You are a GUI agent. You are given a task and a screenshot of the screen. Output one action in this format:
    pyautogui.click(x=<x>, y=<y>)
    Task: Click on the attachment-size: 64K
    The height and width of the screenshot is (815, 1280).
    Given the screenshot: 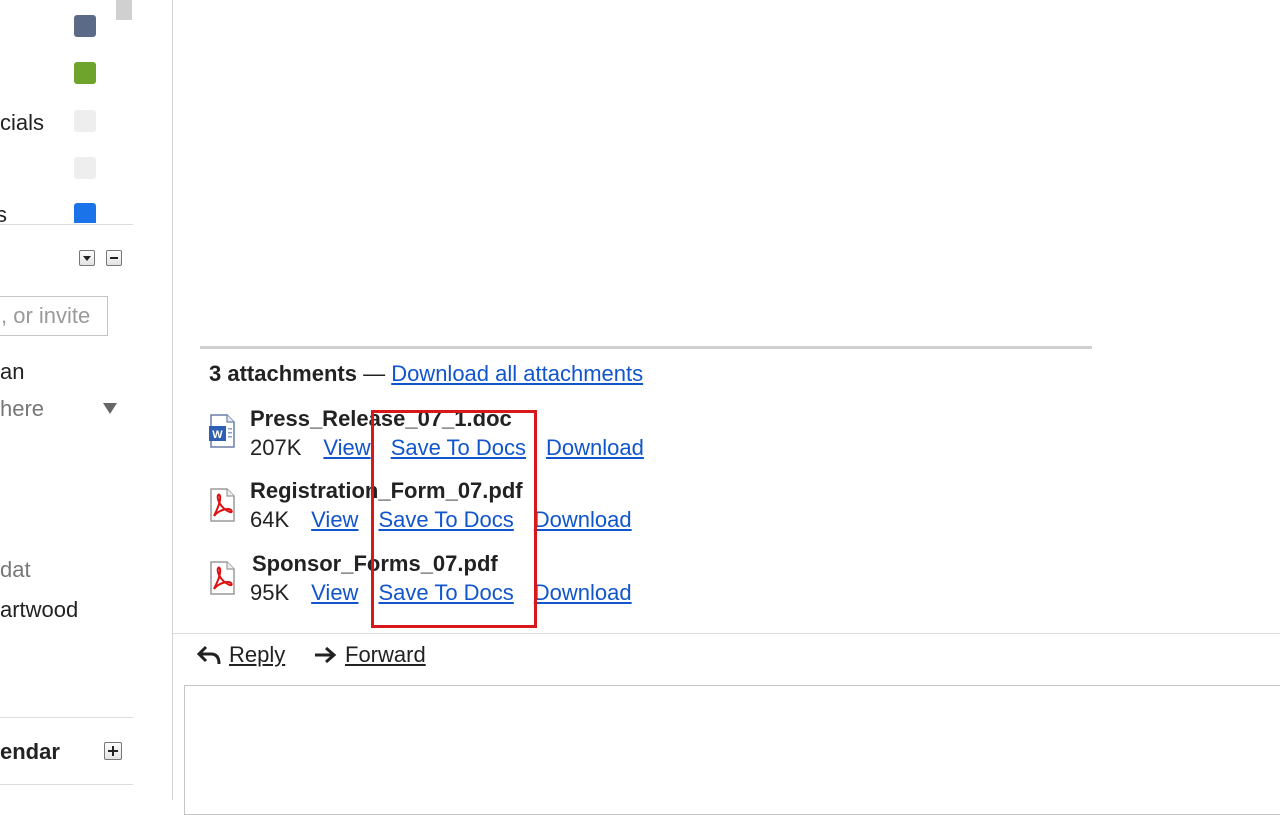 What is the action you would take?
    pyautogui.click(x=270, y=519)
    